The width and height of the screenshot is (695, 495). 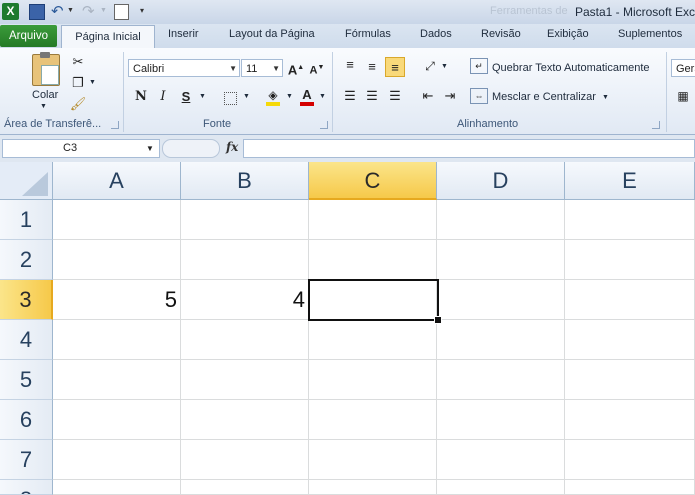 I want to click on cell-e2, so click(x=630, y=260).